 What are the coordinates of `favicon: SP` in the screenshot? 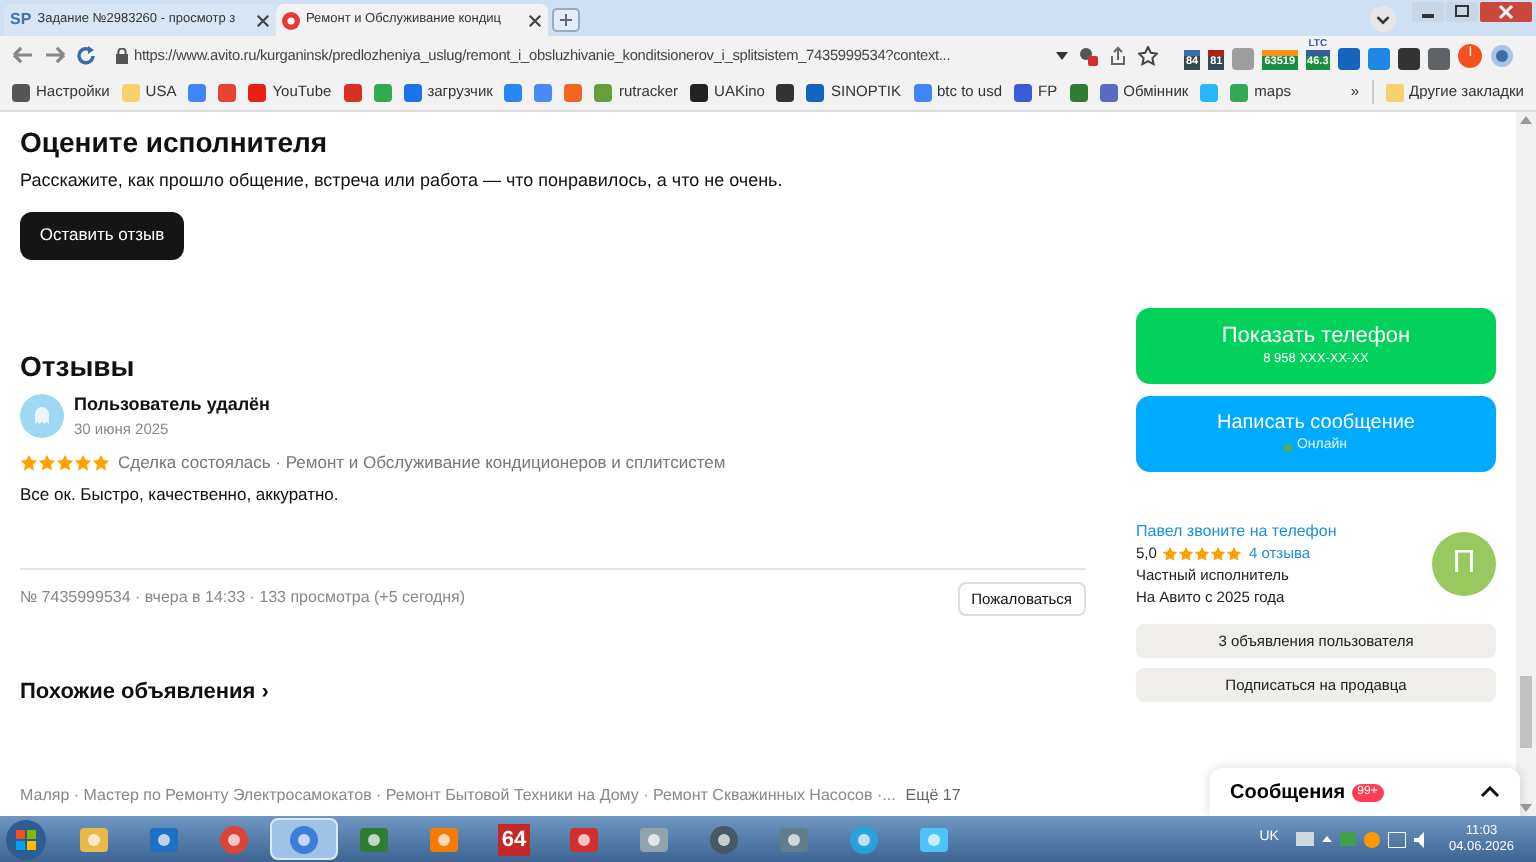 It's located at (21, 20).